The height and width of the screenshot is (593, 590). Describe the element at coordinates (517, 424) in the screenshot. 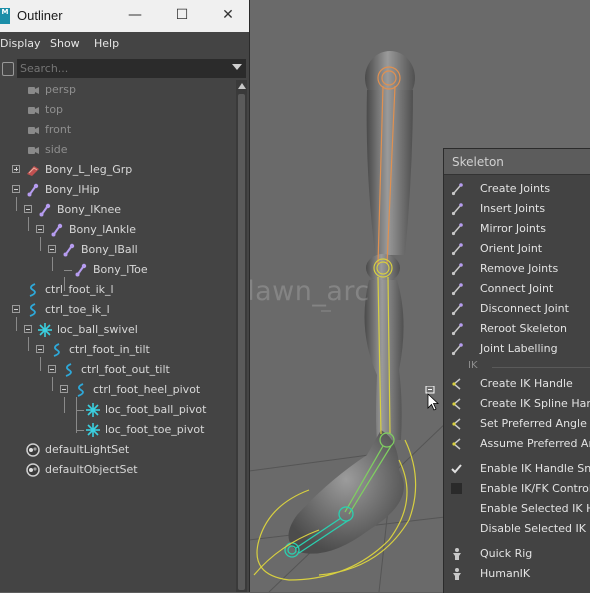

I see `menu-item-set-preferred-angle: Set Preferred Angle` at that location.